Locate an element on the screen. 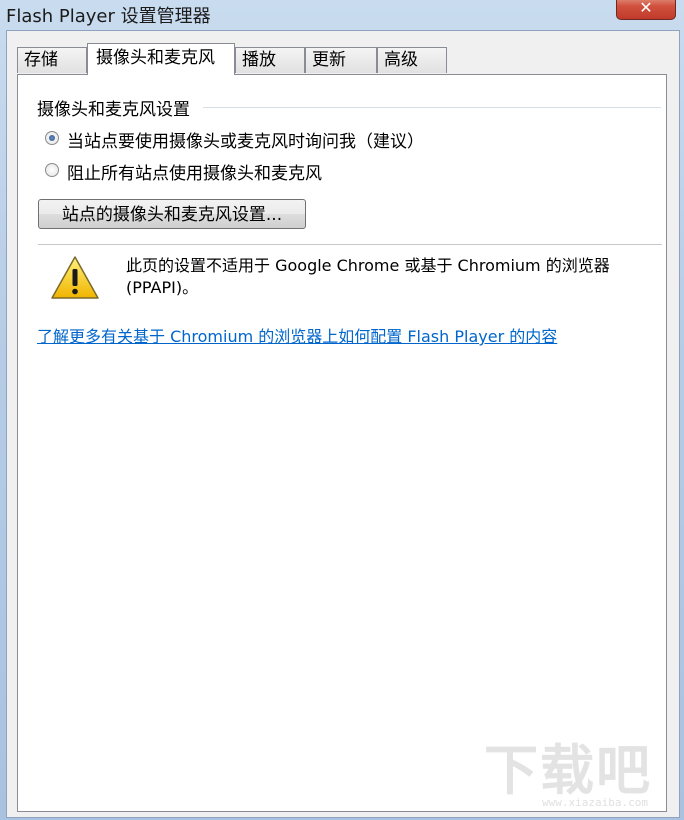 Image resolution: width=684 pixels, height=820 pixels. close-button: ✕ is located at coordinates (646, 10).